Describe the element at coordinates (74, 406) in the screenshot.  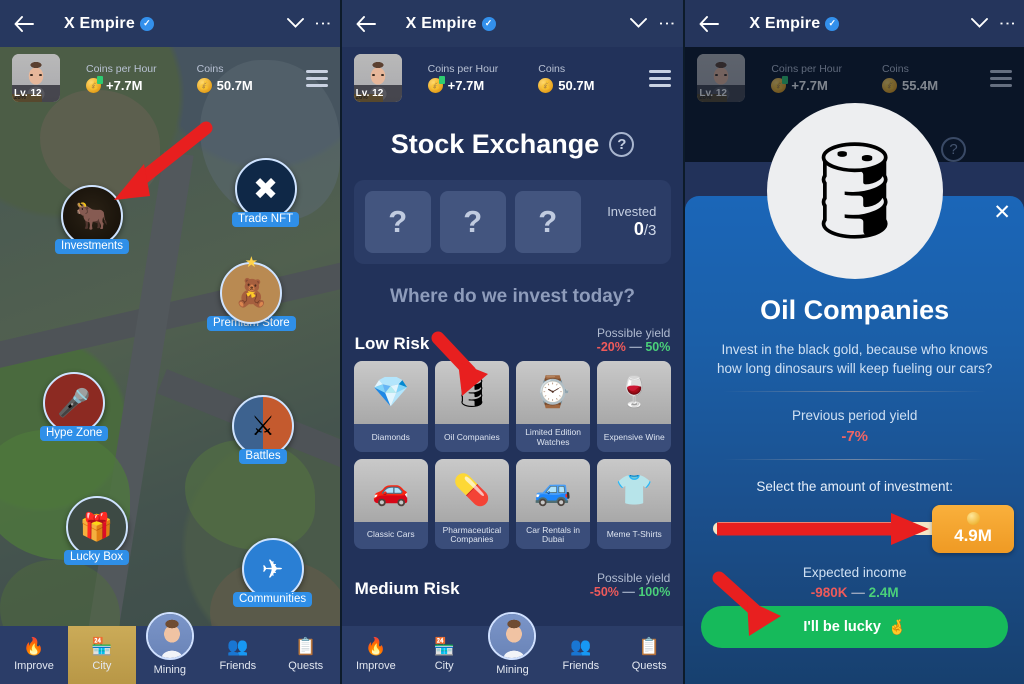
I see `poi-hype-zone: 🎤 Hype Zone` at that location.